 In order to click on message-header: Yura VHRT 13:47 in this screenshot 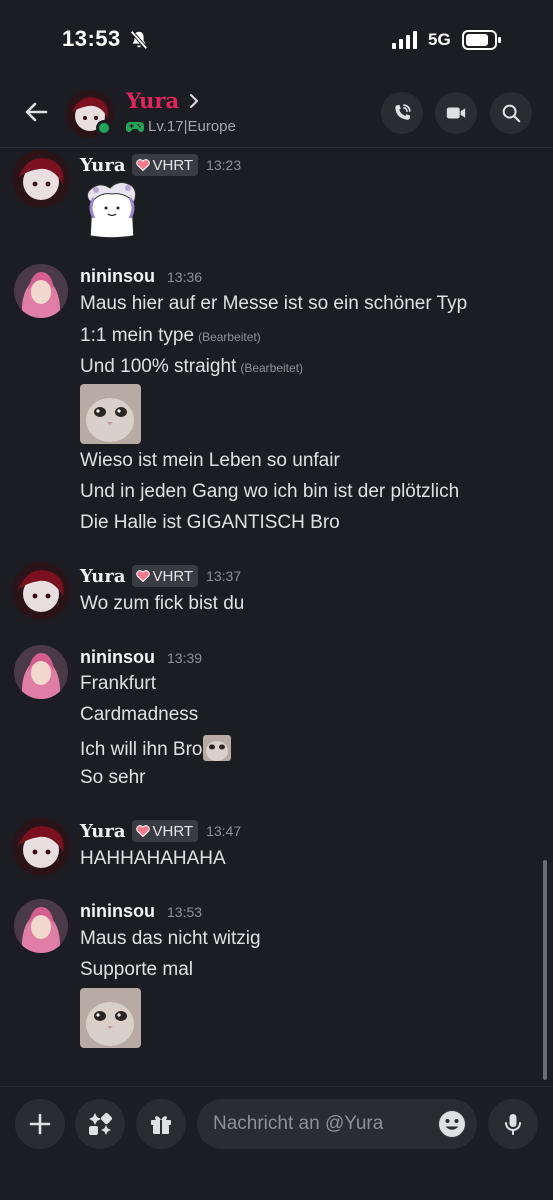, I will do `click(160, 831)`.